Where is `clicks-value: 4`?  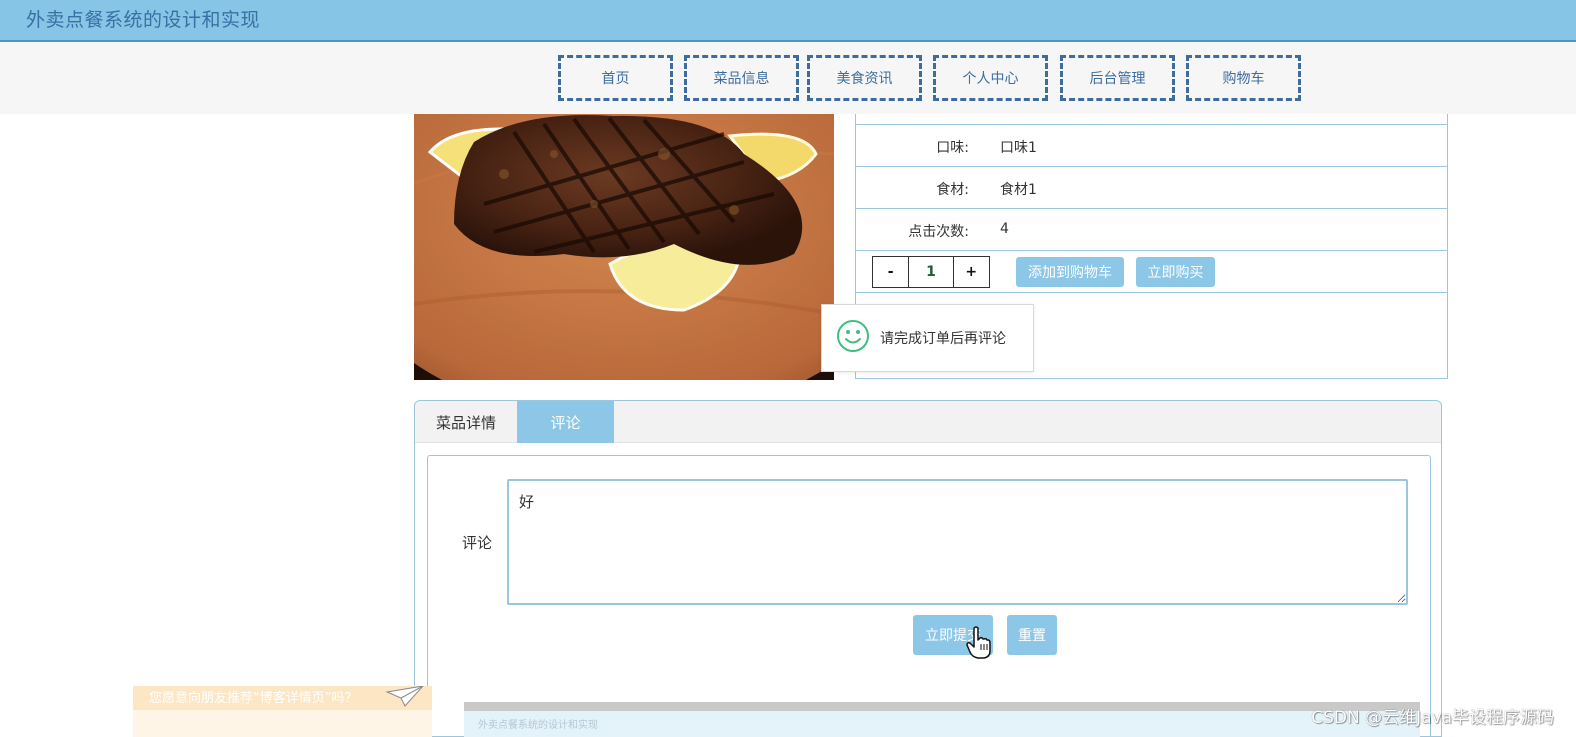 clicks-value: 4 is located at coordinates (1004, 229).